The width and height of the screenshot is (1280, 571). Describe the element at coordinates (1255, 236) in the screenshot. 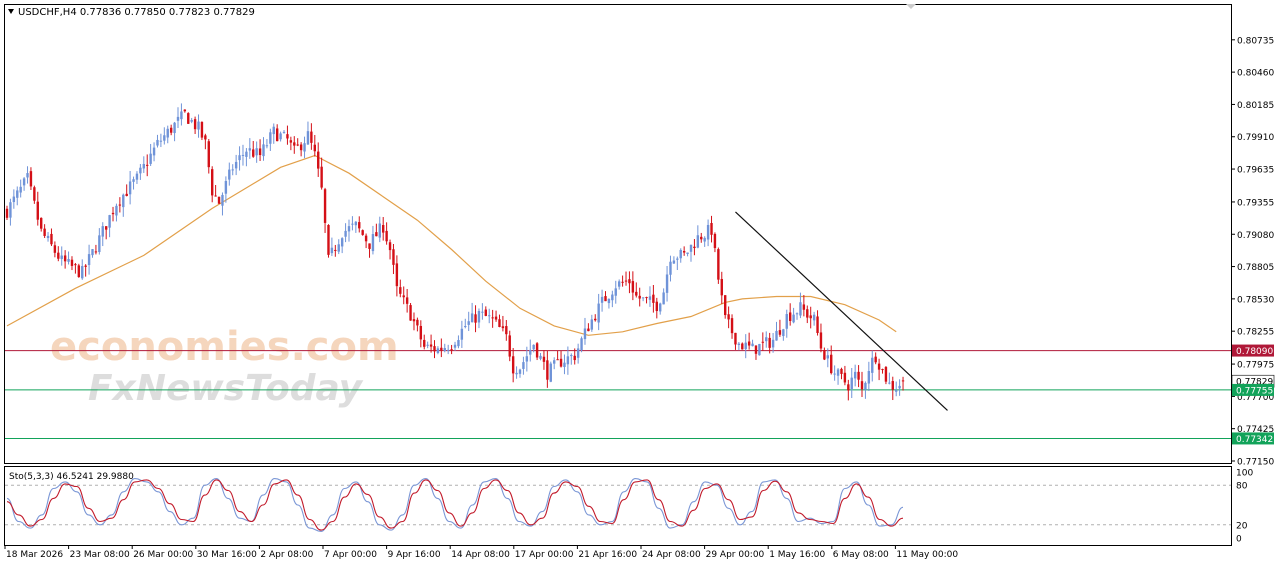

I see `price-tick-label: 0.79080` at that location.